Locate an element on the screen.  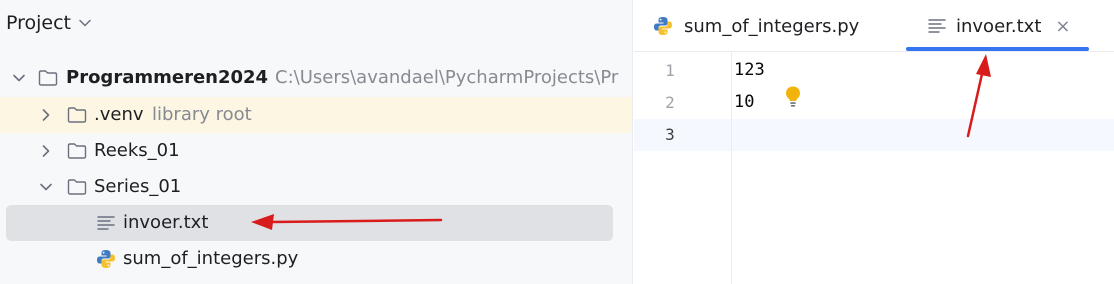
line-text: 10 is located at coordinates (744, 102).